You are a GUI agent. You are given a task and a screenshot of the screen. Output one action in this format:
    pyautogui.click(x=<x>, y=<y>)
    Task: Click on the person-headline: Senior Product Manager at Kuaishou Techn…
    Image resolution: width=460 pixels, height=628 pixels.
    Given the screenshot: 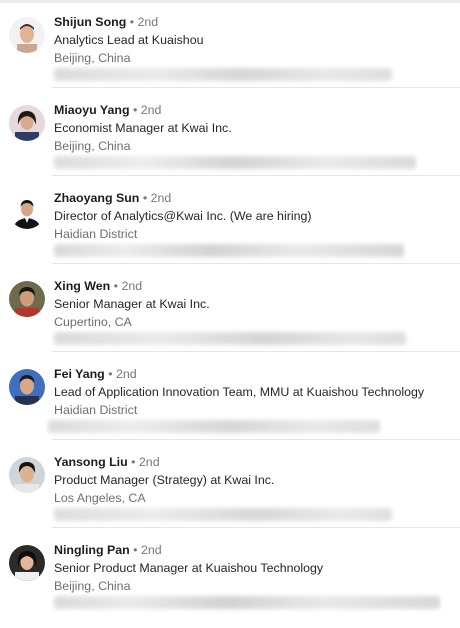 What is the action you would take?
    pyautogui.click(x=189, y=568)
    